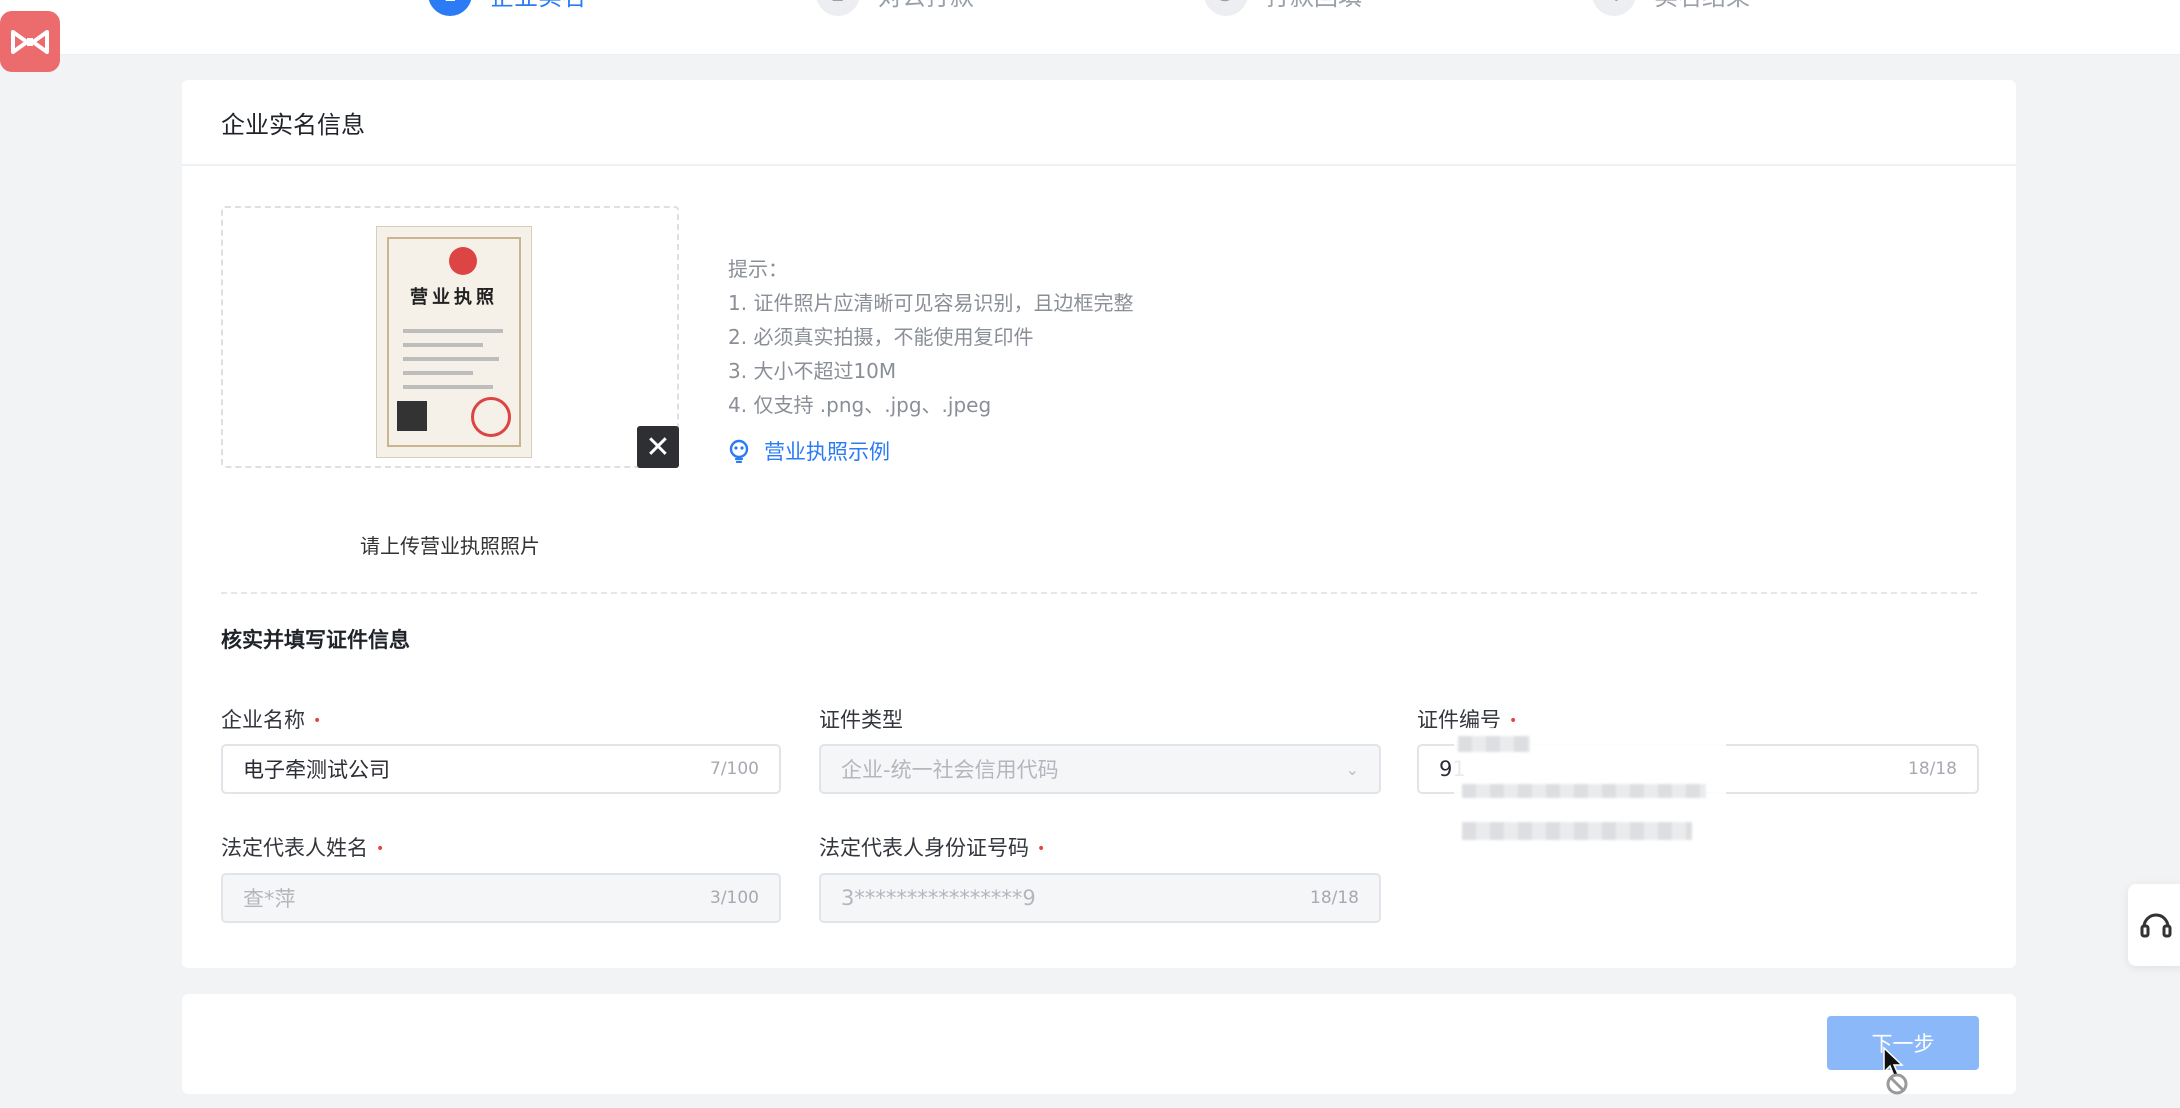 The image size is (2180, 1108). I want to click on emblem-icon, so click(463, 261).